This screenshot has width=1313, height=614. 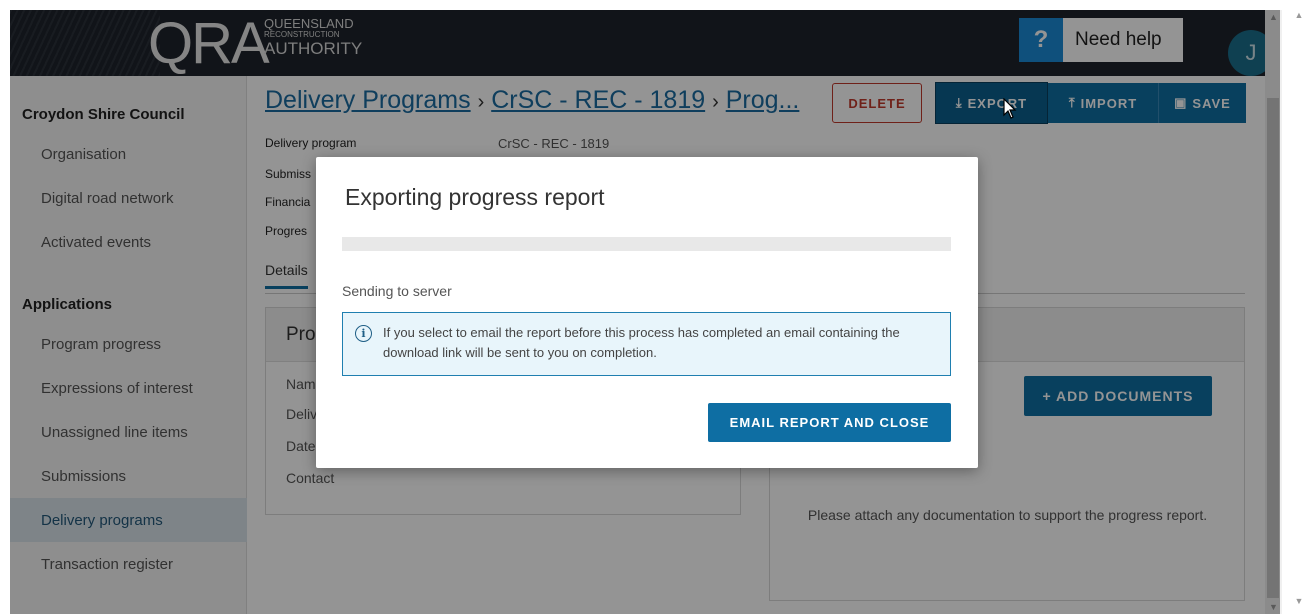 What do you see at coordinates (646, 244) in the screenshot?
I see `export-progress-bar` at bounding box center [646, 244].